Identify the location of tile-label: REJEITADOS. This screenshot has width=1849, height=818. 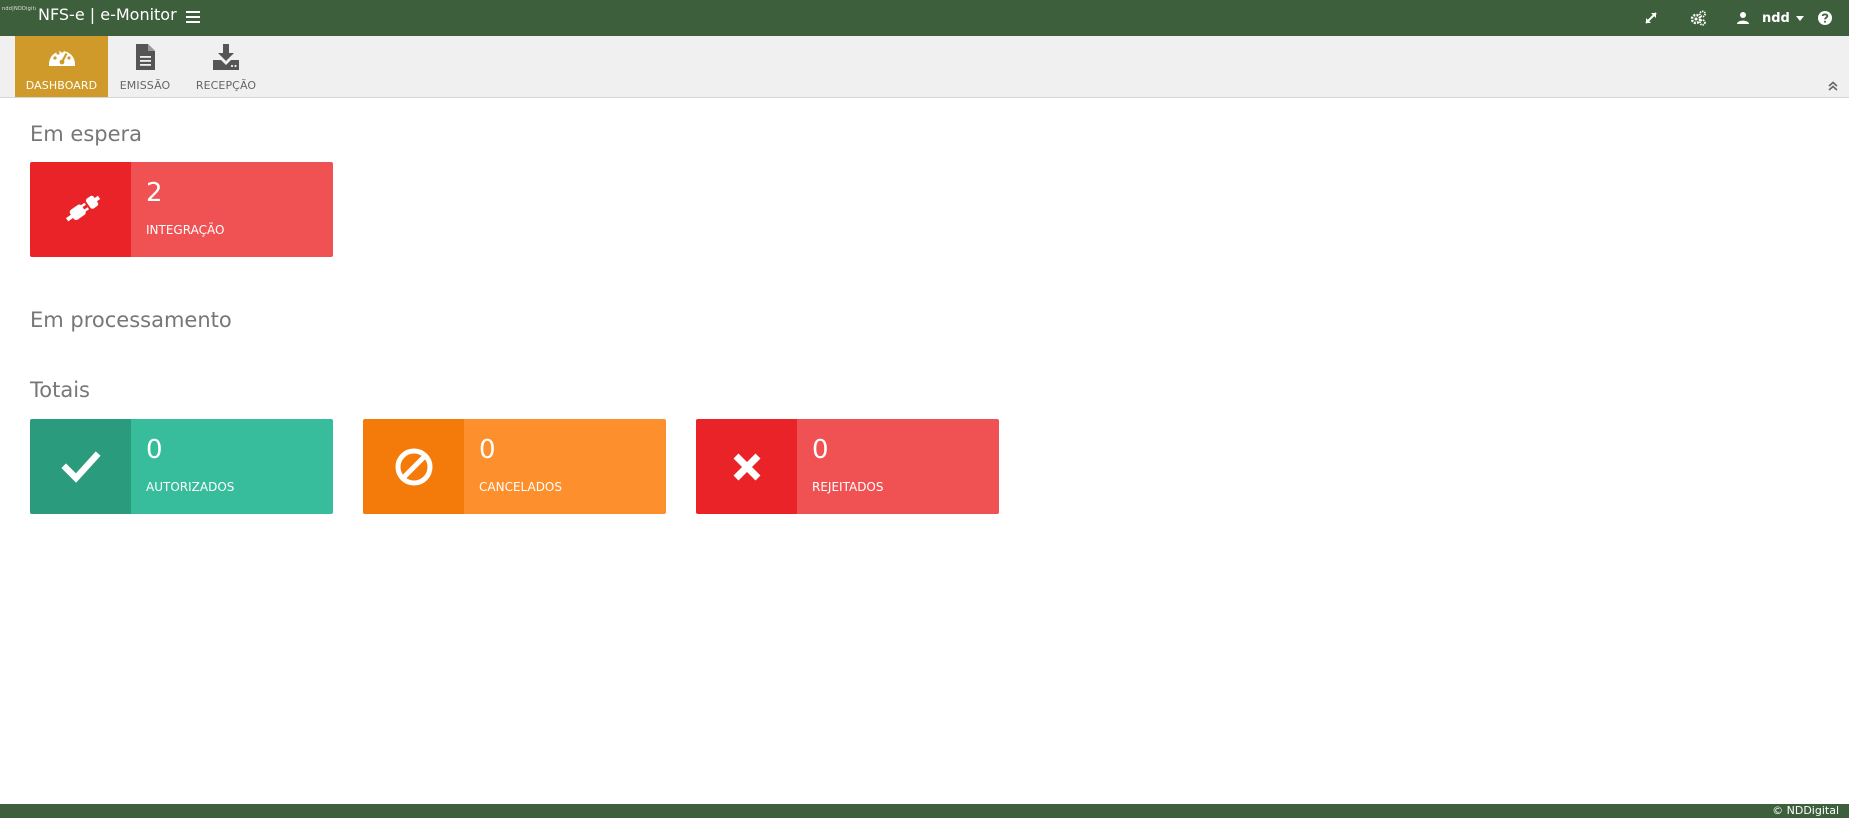
(848, 487).